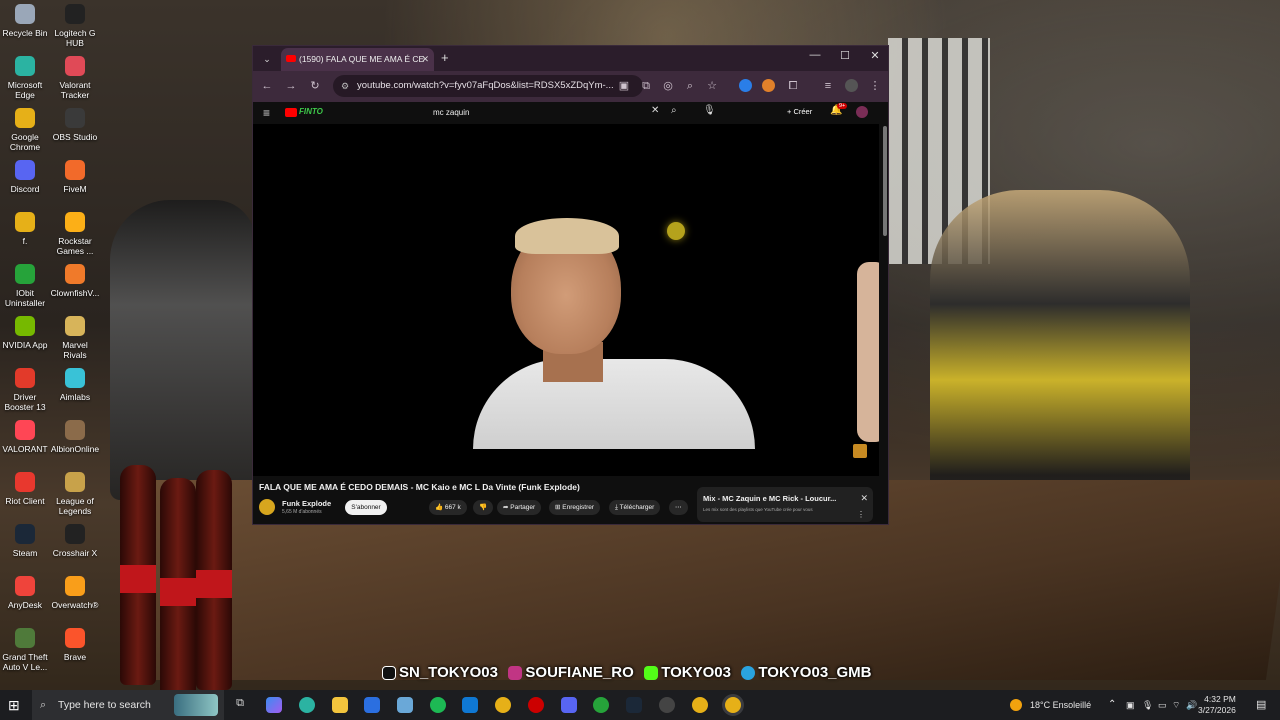 This screenshot has height=720, width=1280. Describe the element at coordinates (845, 55) in the screenshot. I see `maximize-icon: ☐` at that location.